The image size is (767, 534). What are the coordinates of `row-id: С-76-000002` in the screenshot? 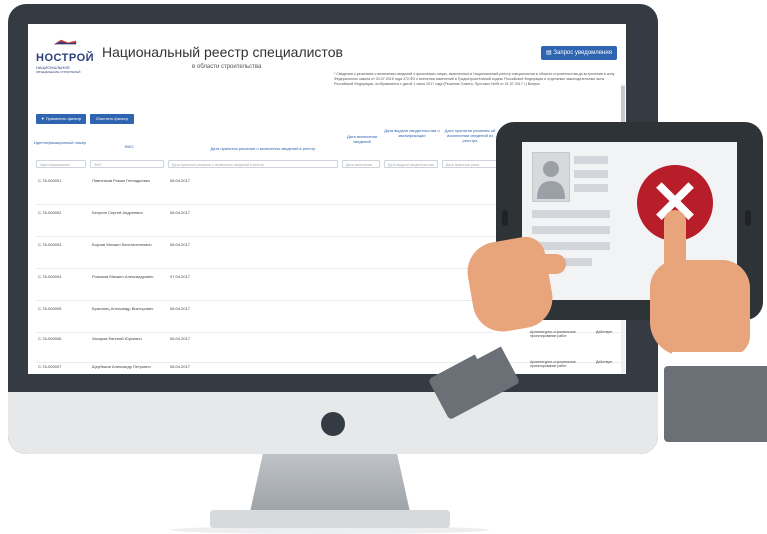 It's located at (50, 212).